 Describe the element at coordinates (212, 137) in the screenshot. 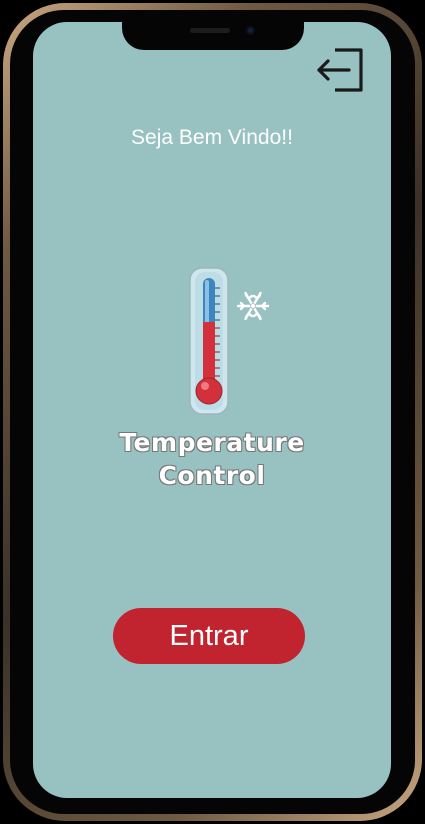

I see `welcome-message: Seja Bem Vindo!!` at that location.